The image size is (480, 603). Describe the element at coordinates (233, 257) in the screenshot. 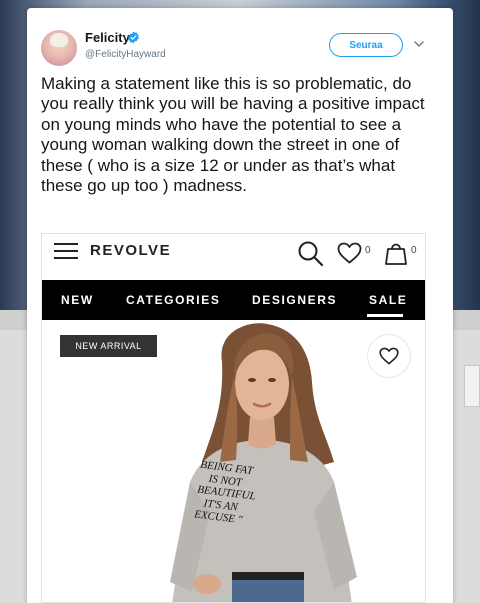

I see `revolve-header: REVOLVE 0 0` at that location.